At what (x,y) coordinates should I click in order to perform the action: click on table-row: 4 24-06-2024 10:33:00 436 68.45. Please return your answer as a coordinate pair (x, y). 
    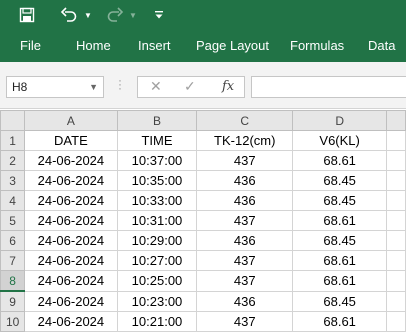
    Looking at the image, I should click on (203, 200).